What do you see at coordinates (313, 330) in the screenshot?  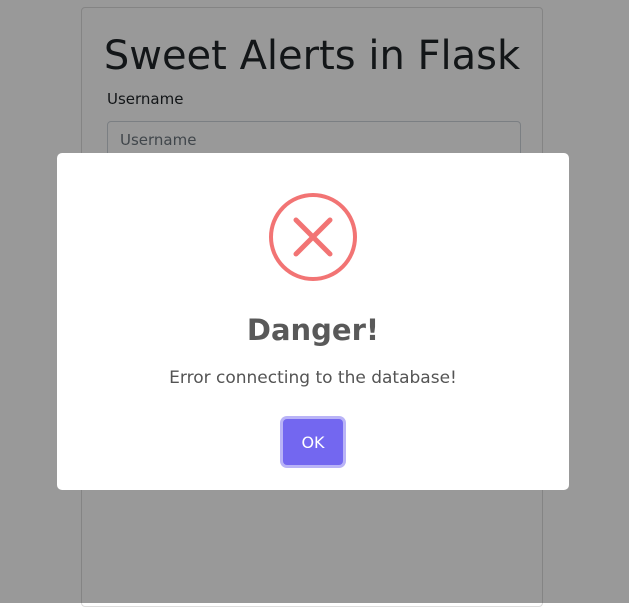 I see `dialog-title: Danger!` at bounding box center [313, 330].